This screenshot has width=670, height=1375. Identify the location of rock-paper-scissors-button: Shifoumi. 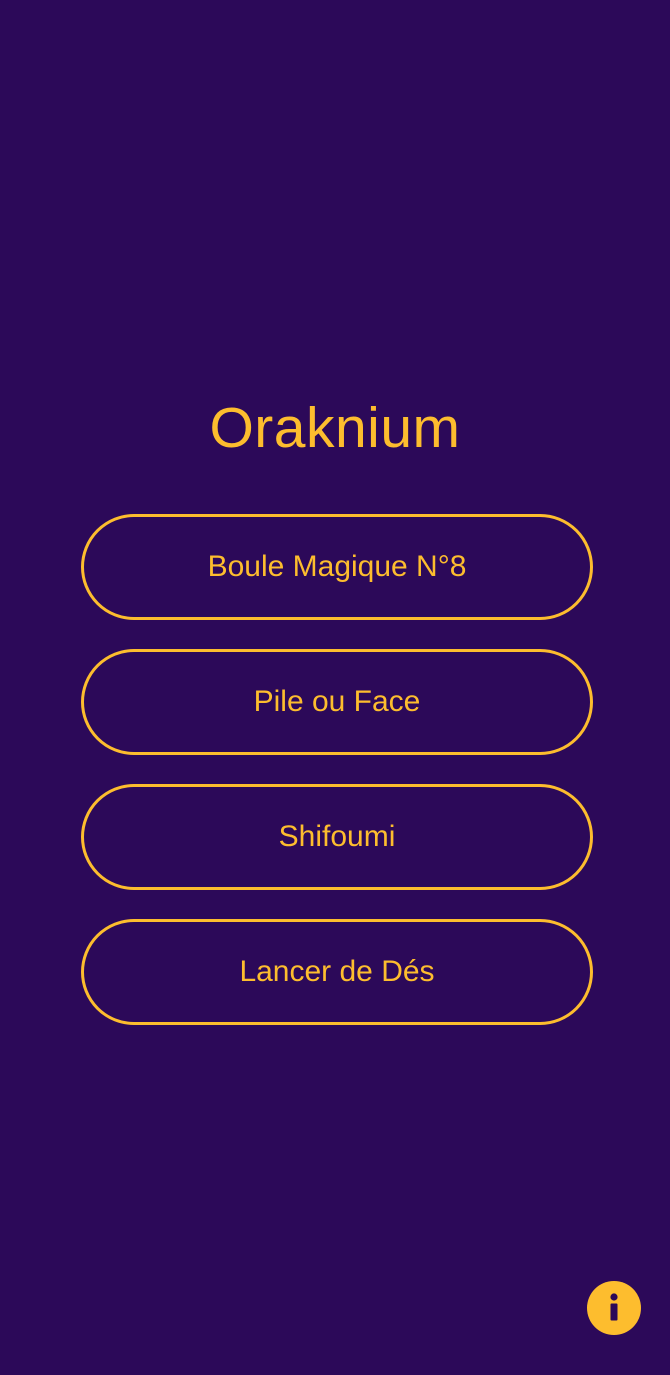
(337, 837).